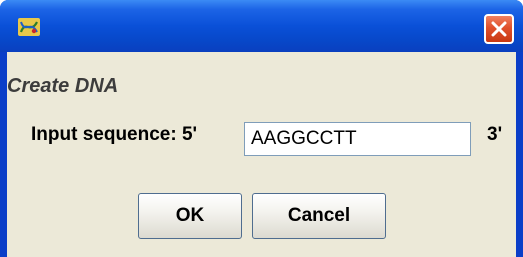 The height and width of the screenshot is (257, 523). Describe the element at coordinates (29, 27) in the screenshot. I see `dna-app-icon` at that location.